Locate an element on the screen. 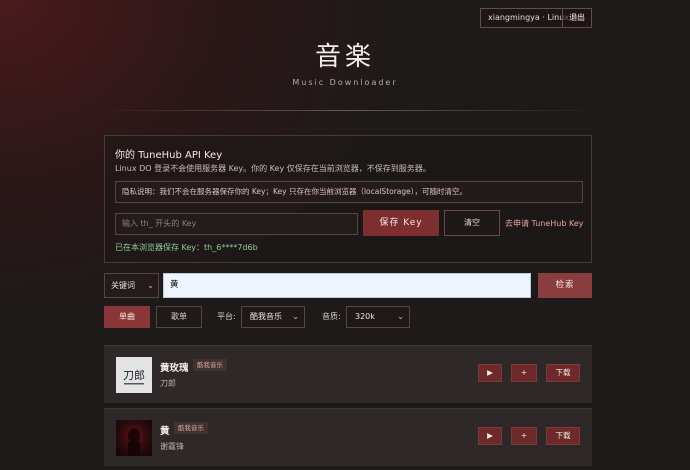 This screenshot has width=690, height=470. page-subtitle: Music Downloader is located at coordinates (345, 82).